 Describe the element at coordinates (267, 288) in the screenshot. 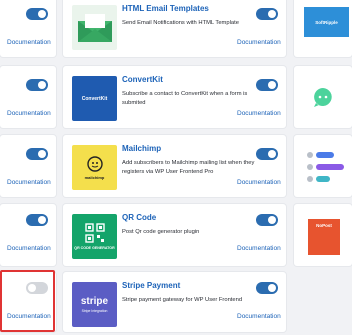

I see `plugin-toggle-stripe` at that location.